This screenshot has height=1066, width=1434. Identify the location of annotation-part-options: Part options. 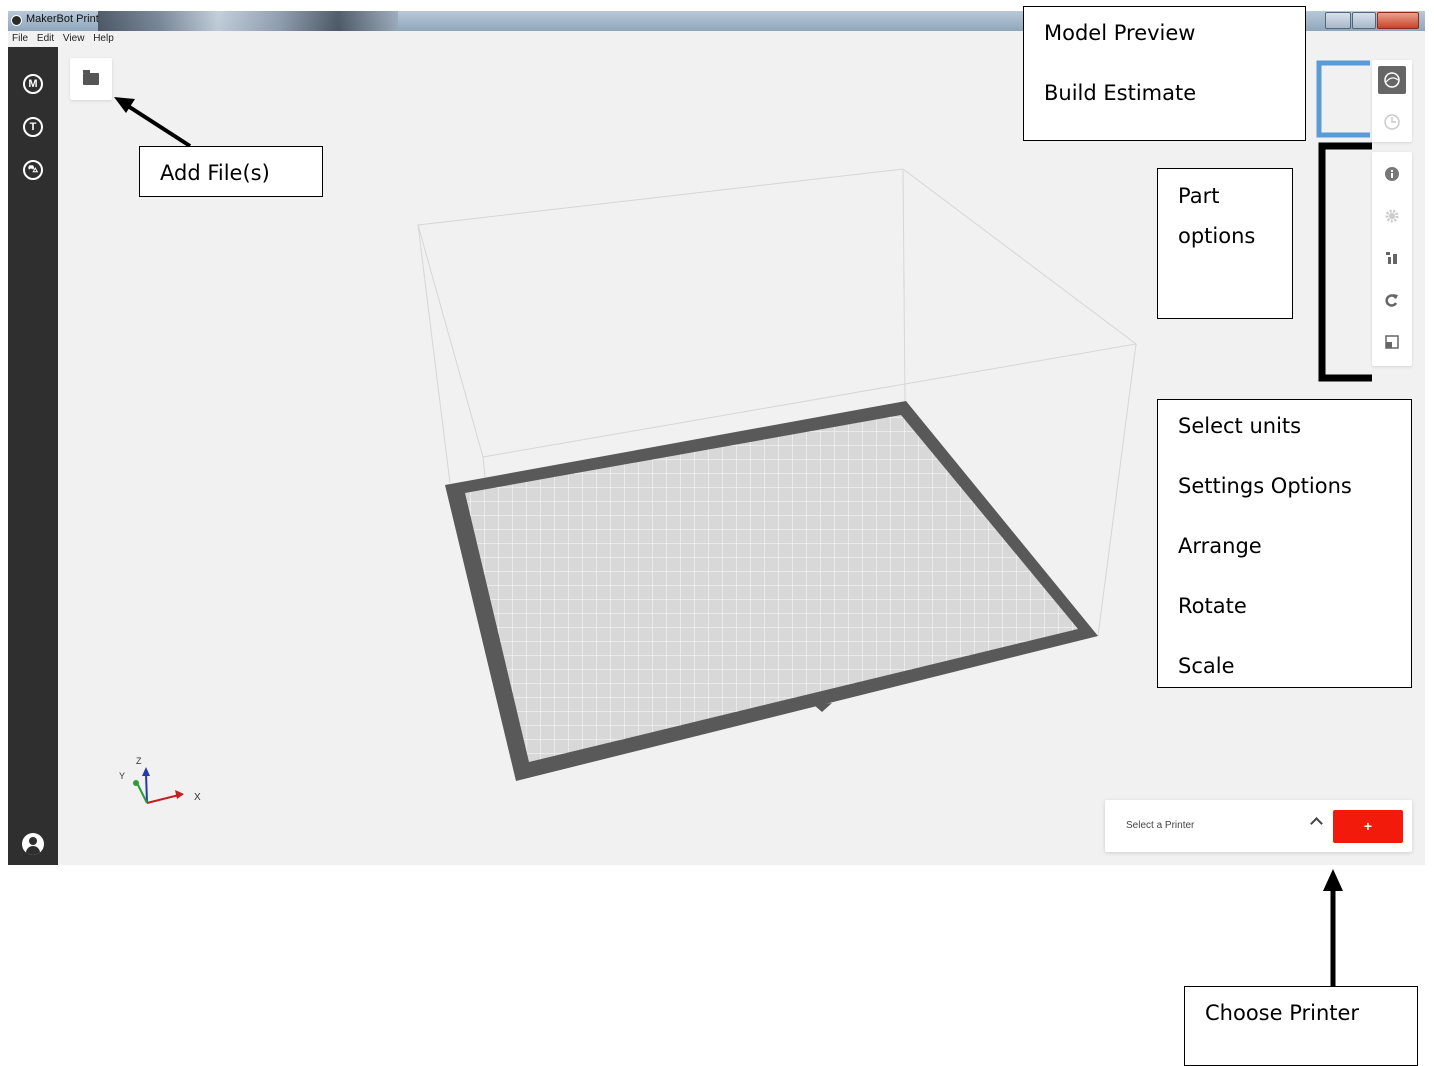
(1225, 243).